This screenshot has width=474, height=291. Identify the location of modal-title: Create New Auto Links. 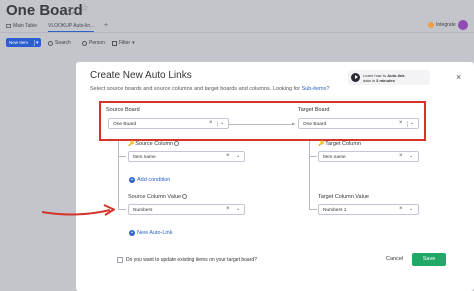
(141, 75).